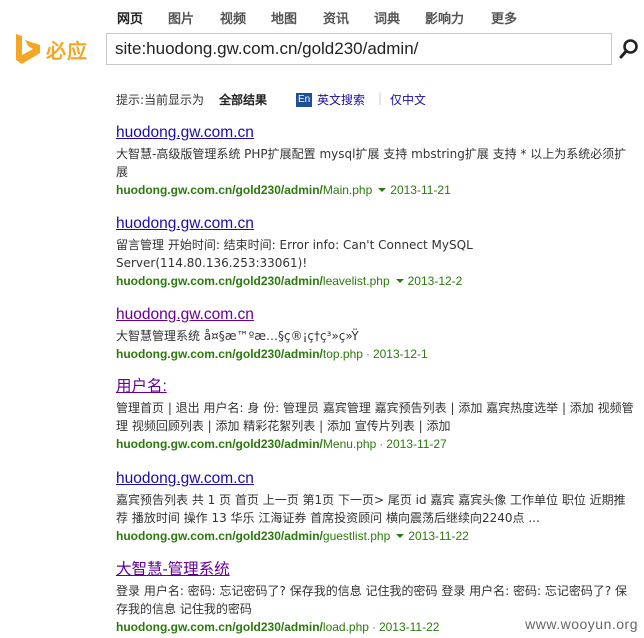 The width and height of the screenshot is (644, 638). I want to click on result-title-link: 用户名:, so click(376, 387).